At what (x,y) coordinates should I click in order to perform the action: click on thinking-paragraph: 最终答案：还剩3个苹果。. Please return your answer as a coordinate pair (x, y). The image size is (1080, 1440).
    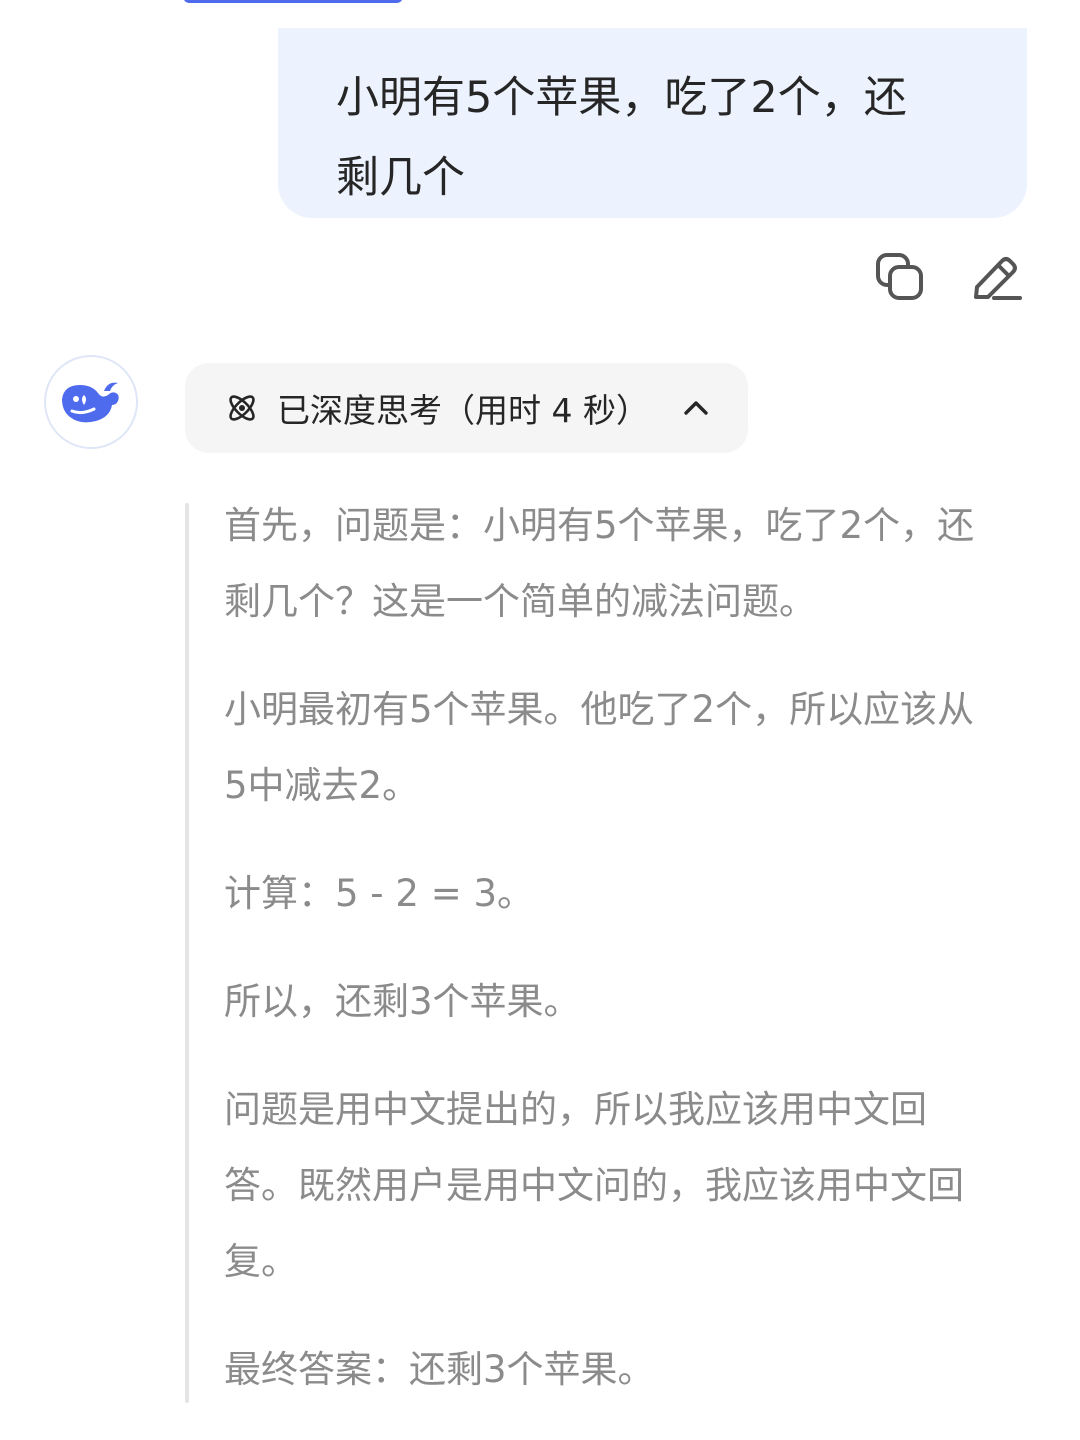
    Looking at the image, I should click on (634, 1370).